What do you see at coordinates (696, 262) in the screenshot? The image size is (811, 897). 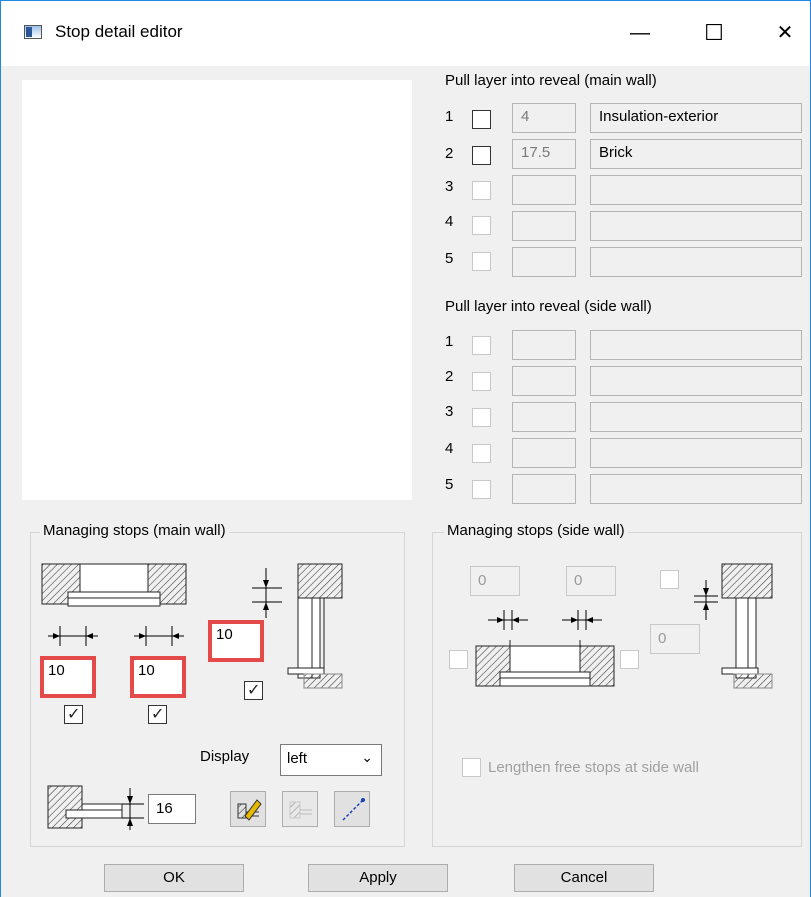 I see `main-layer-5-name` at bounding box center [696, 262].